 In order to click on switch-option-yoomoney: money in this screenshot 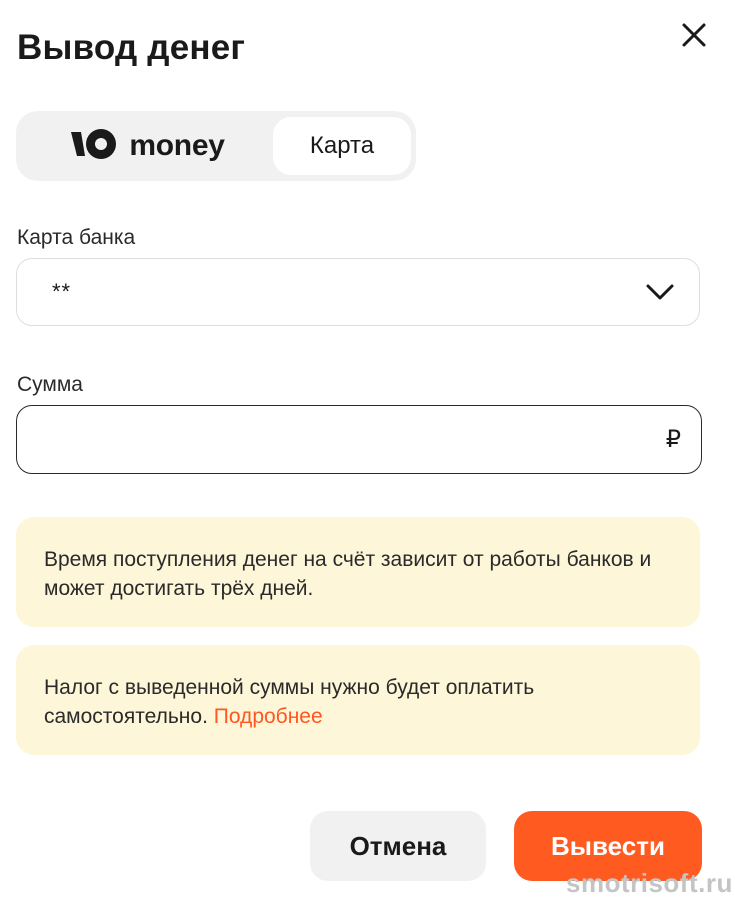, I will do `click(147, 146)`.